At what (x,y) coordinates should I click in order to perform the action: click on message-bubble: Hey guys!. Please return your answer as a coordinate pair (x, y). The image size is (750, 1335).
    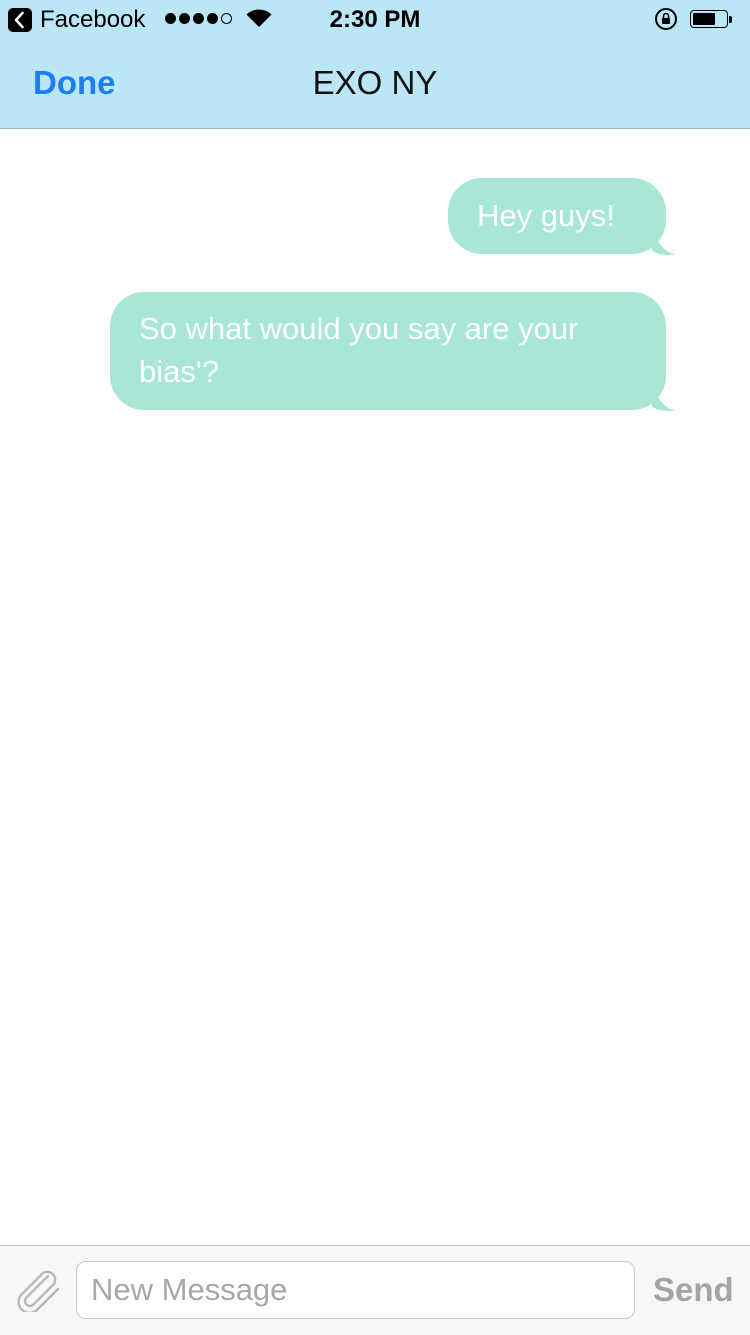
    Looking at the image, I should click on (562, 216).